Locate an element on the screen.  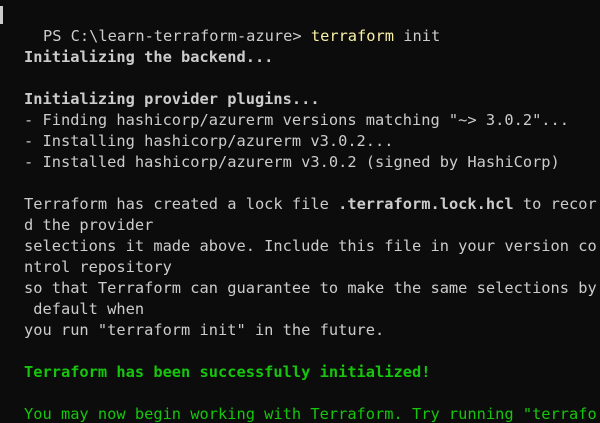
prompt-text: PS C:\learn-terraform-azure> is located at coordinates (176, 36).